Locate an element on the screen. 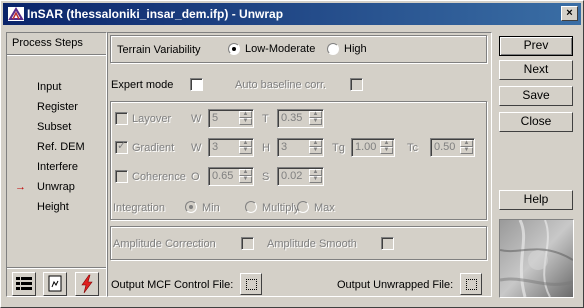  save-button: Save is located at coordinates (536, 96).